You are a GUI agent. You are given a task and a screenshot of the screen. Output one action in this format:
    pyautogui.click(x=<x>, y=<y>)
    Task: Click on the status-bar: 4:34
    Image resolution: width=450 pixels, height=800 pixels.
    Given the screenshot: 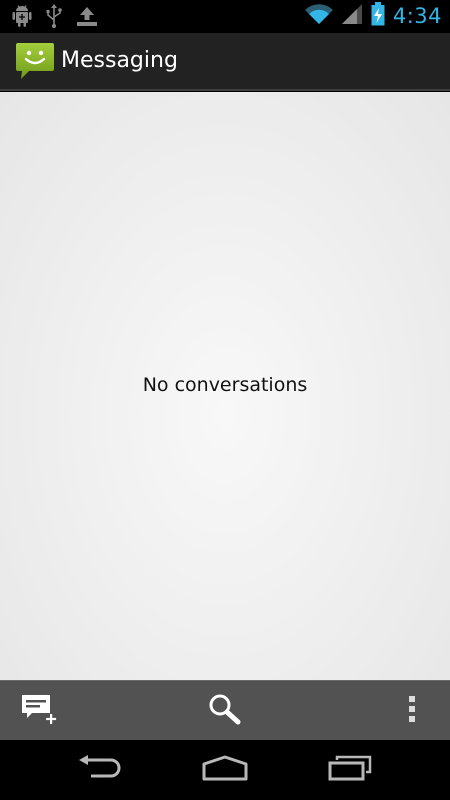 What is the action you would take?
    pyautogui.click(x=225, y=16)
    